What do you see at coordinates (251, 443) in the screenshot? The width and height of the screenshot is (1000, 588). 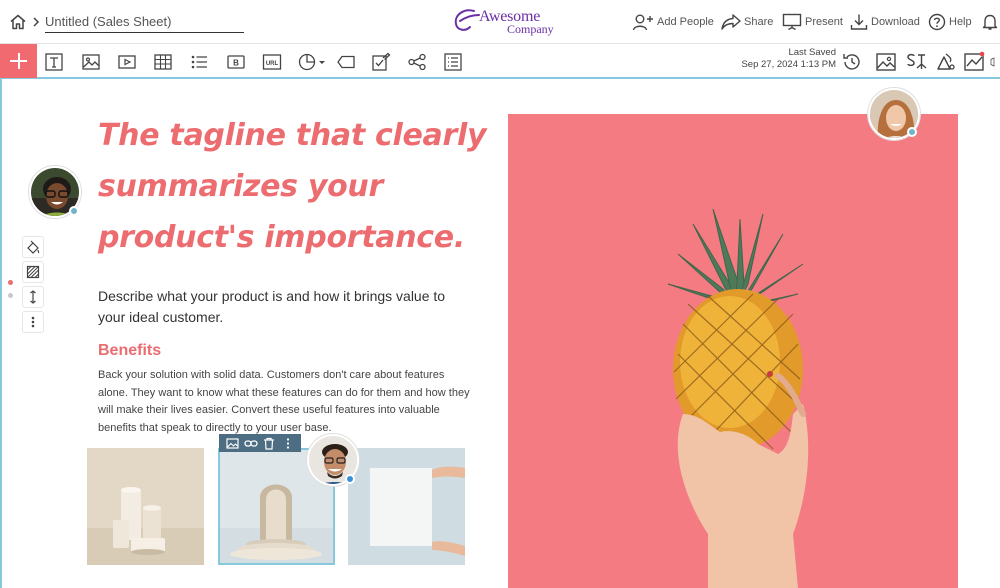 I see `link-icon` at bounding box center [251, 443].